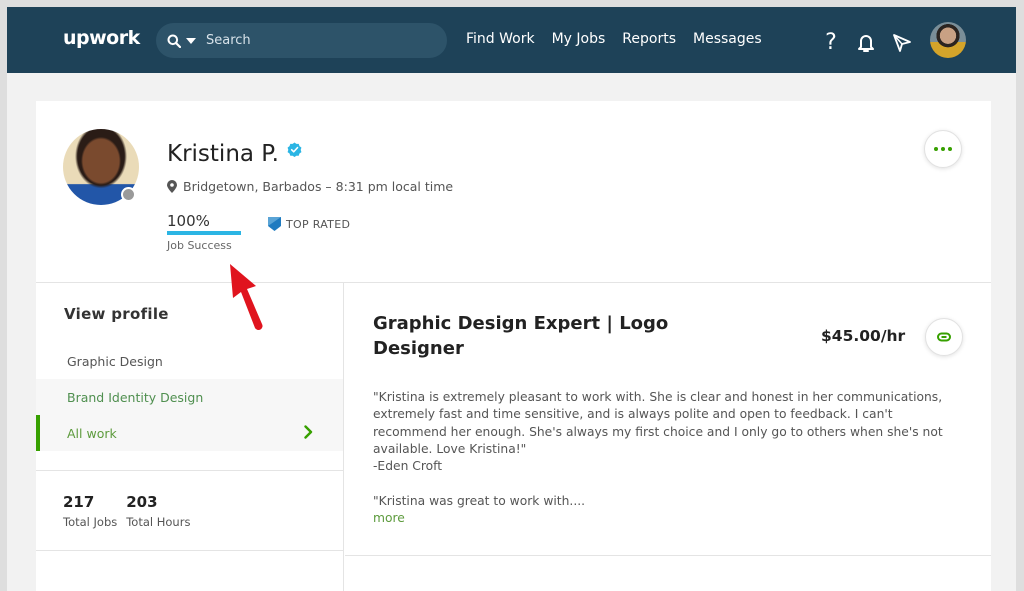 Image resolution: width=1024 pixels, height=591 pixels. Describe the element at coordinates (668, 555) in the screenshot. I see `section-divider` at that location.